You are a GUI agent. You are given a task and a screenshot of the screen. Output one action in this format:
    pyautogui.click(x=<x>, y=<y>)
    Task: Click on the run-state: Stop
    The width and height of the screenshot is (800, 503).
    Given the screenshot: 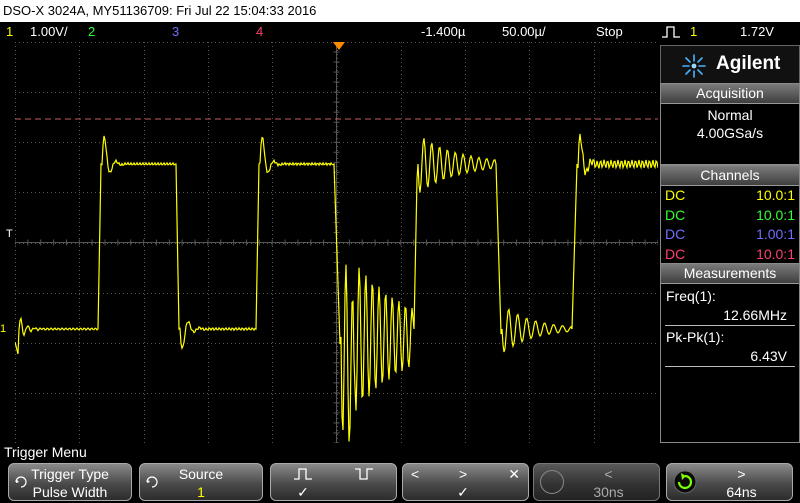 What is the action you would take?
    pyautogui.click(x=609, y=32)
    